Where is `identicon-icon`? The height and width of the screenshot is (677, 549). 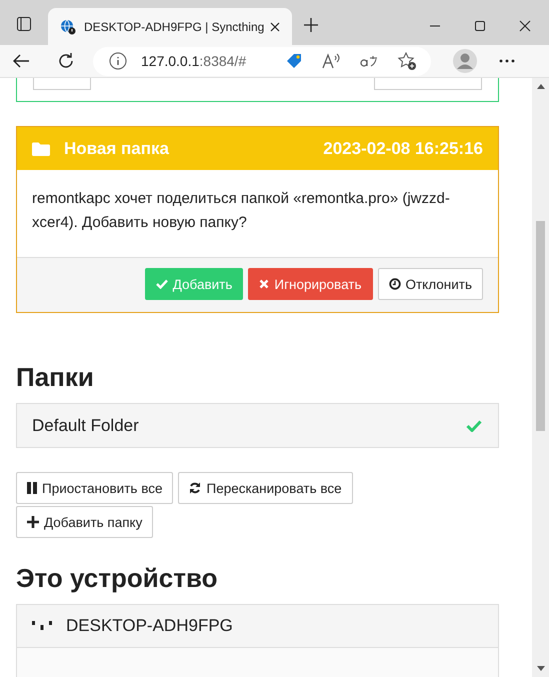
identicon-icon is located at coordinates (42, 626).